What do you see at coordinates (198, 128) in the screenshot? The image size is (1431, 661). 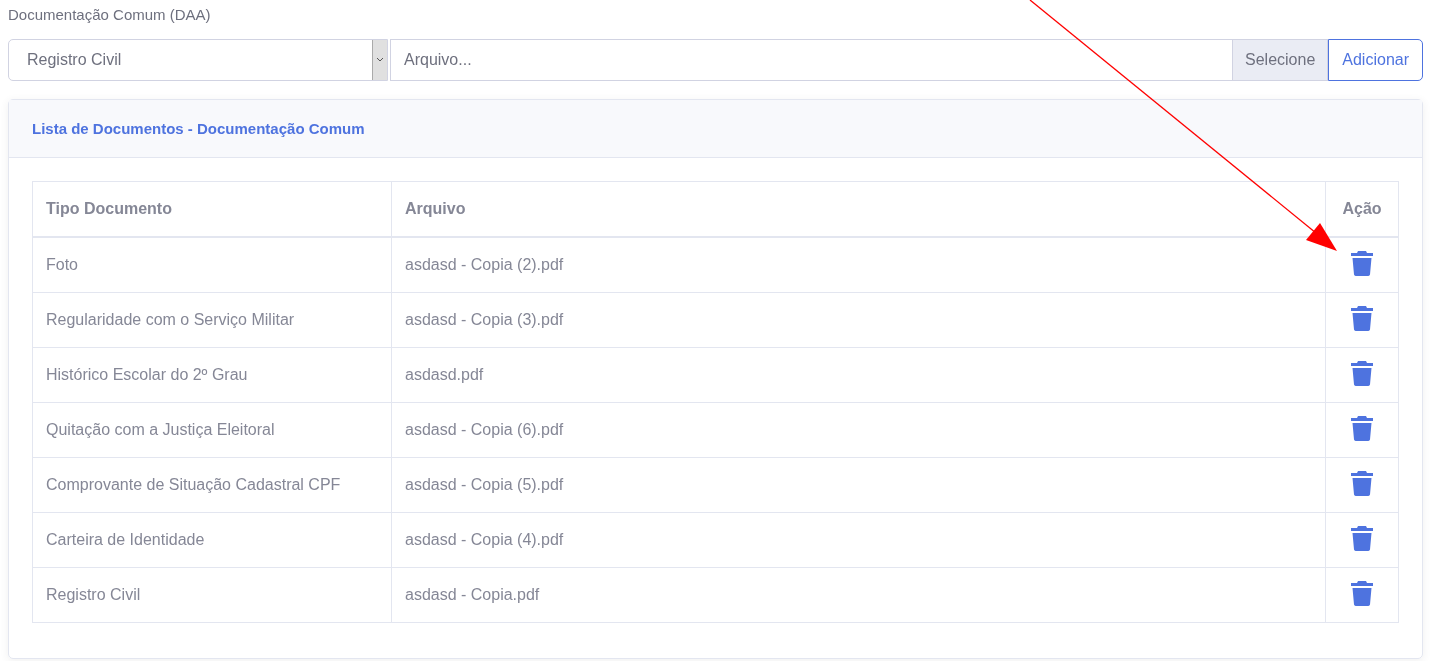 I see `card-title: Lista de Documentos - Documentação Comum` at bounding box center [198, 128].